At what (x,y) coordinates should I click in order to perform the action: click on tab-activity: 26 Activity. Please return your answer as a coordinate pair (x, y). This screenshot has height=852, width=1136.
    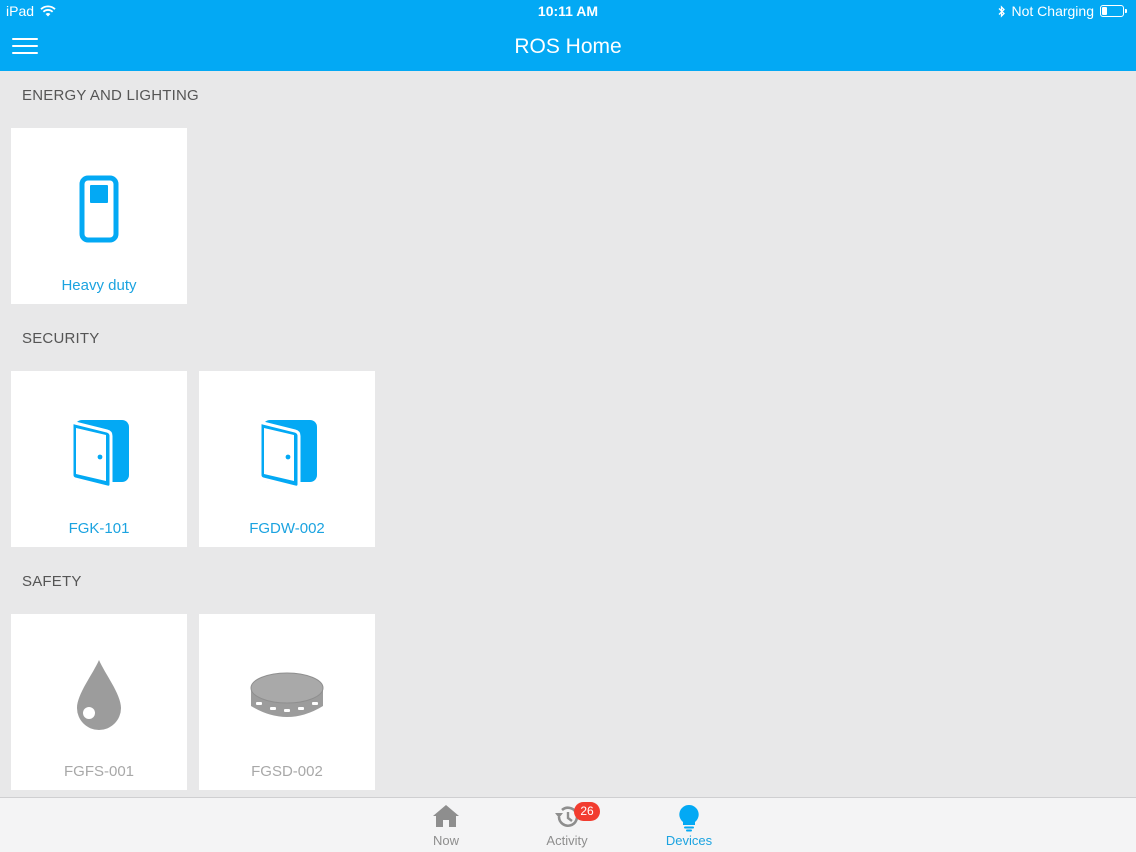
    Looking at the image, I should click on (567, 825).